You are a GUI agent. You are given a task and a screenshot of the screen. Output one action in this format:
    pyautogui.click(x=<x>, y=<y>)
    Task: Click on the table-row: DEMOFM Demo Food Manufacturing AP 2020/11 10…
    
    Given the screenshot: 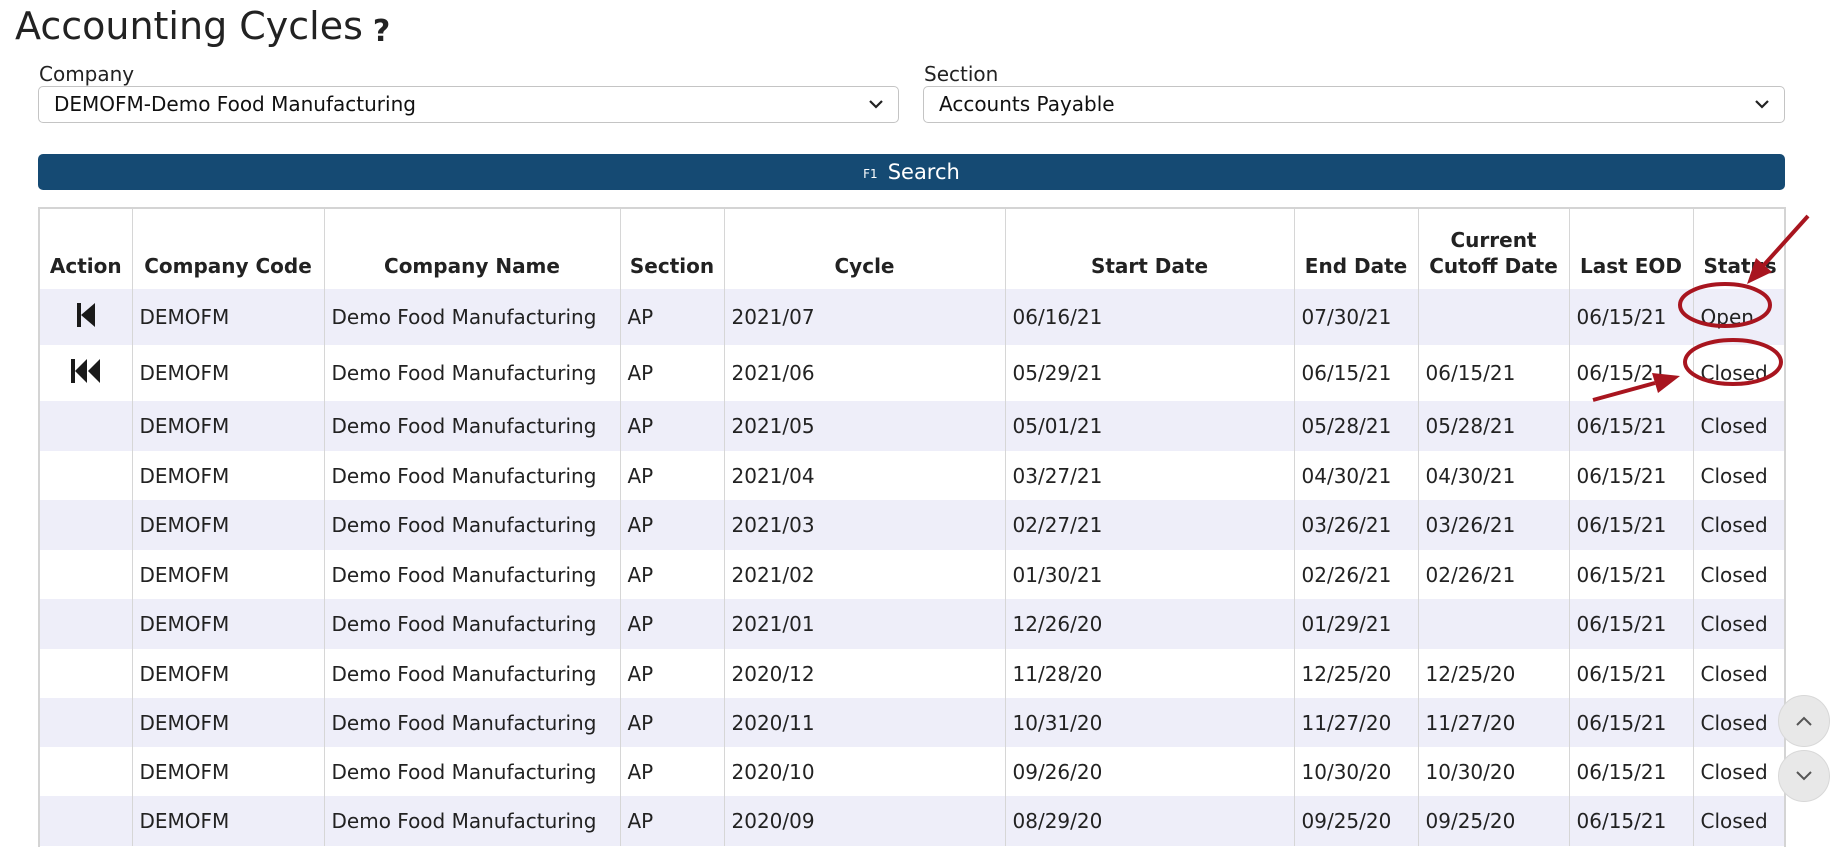 What is the action you would take?
    pyautogui.click(x=912, y=722)
    